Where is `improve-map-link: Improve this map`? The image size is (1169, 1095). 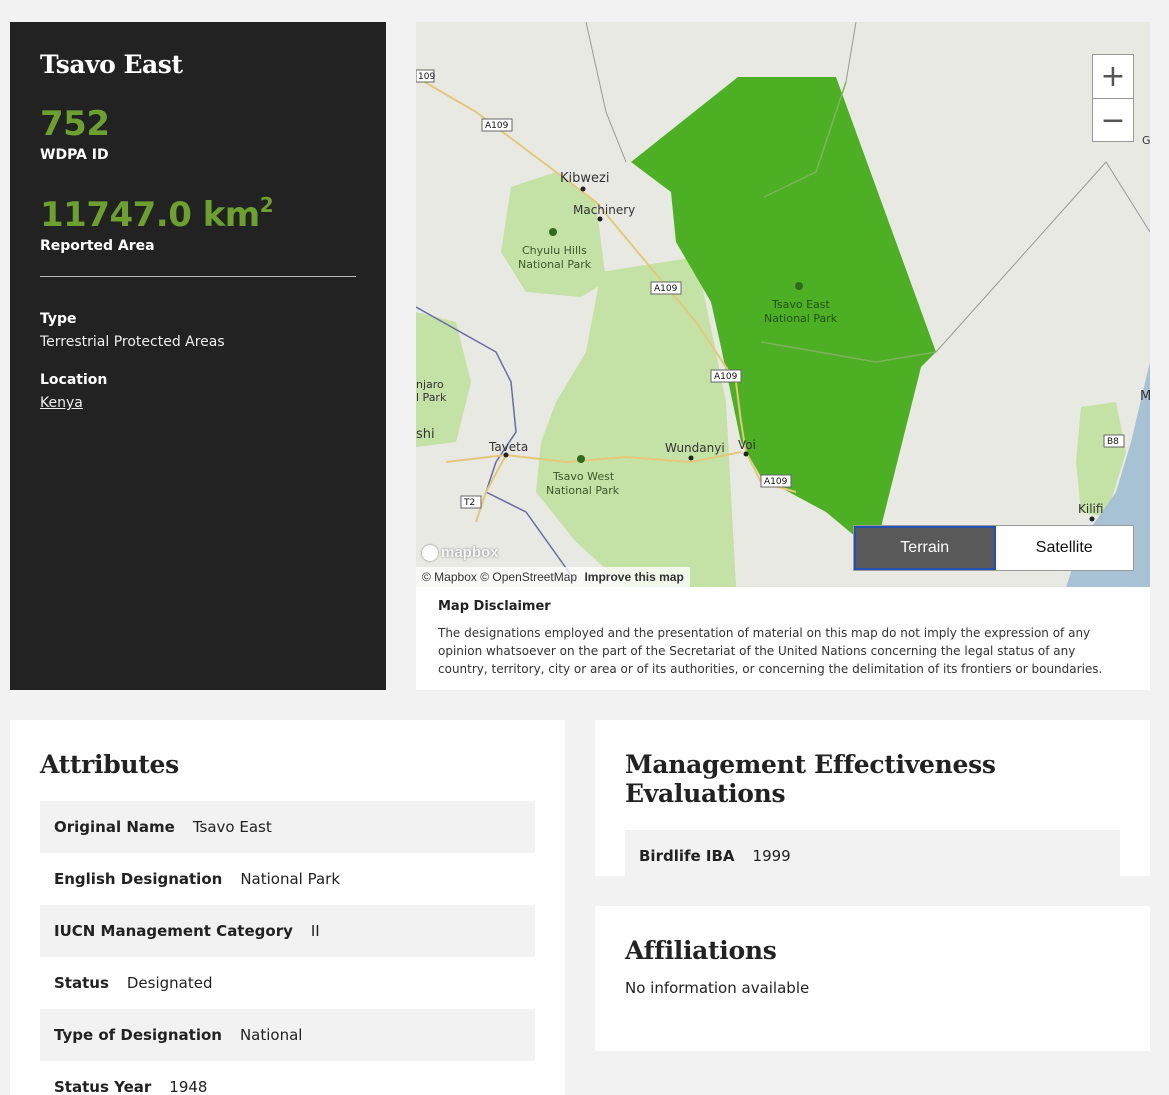 improve-map-link: Improve this map is located at coordinates (633, 577).